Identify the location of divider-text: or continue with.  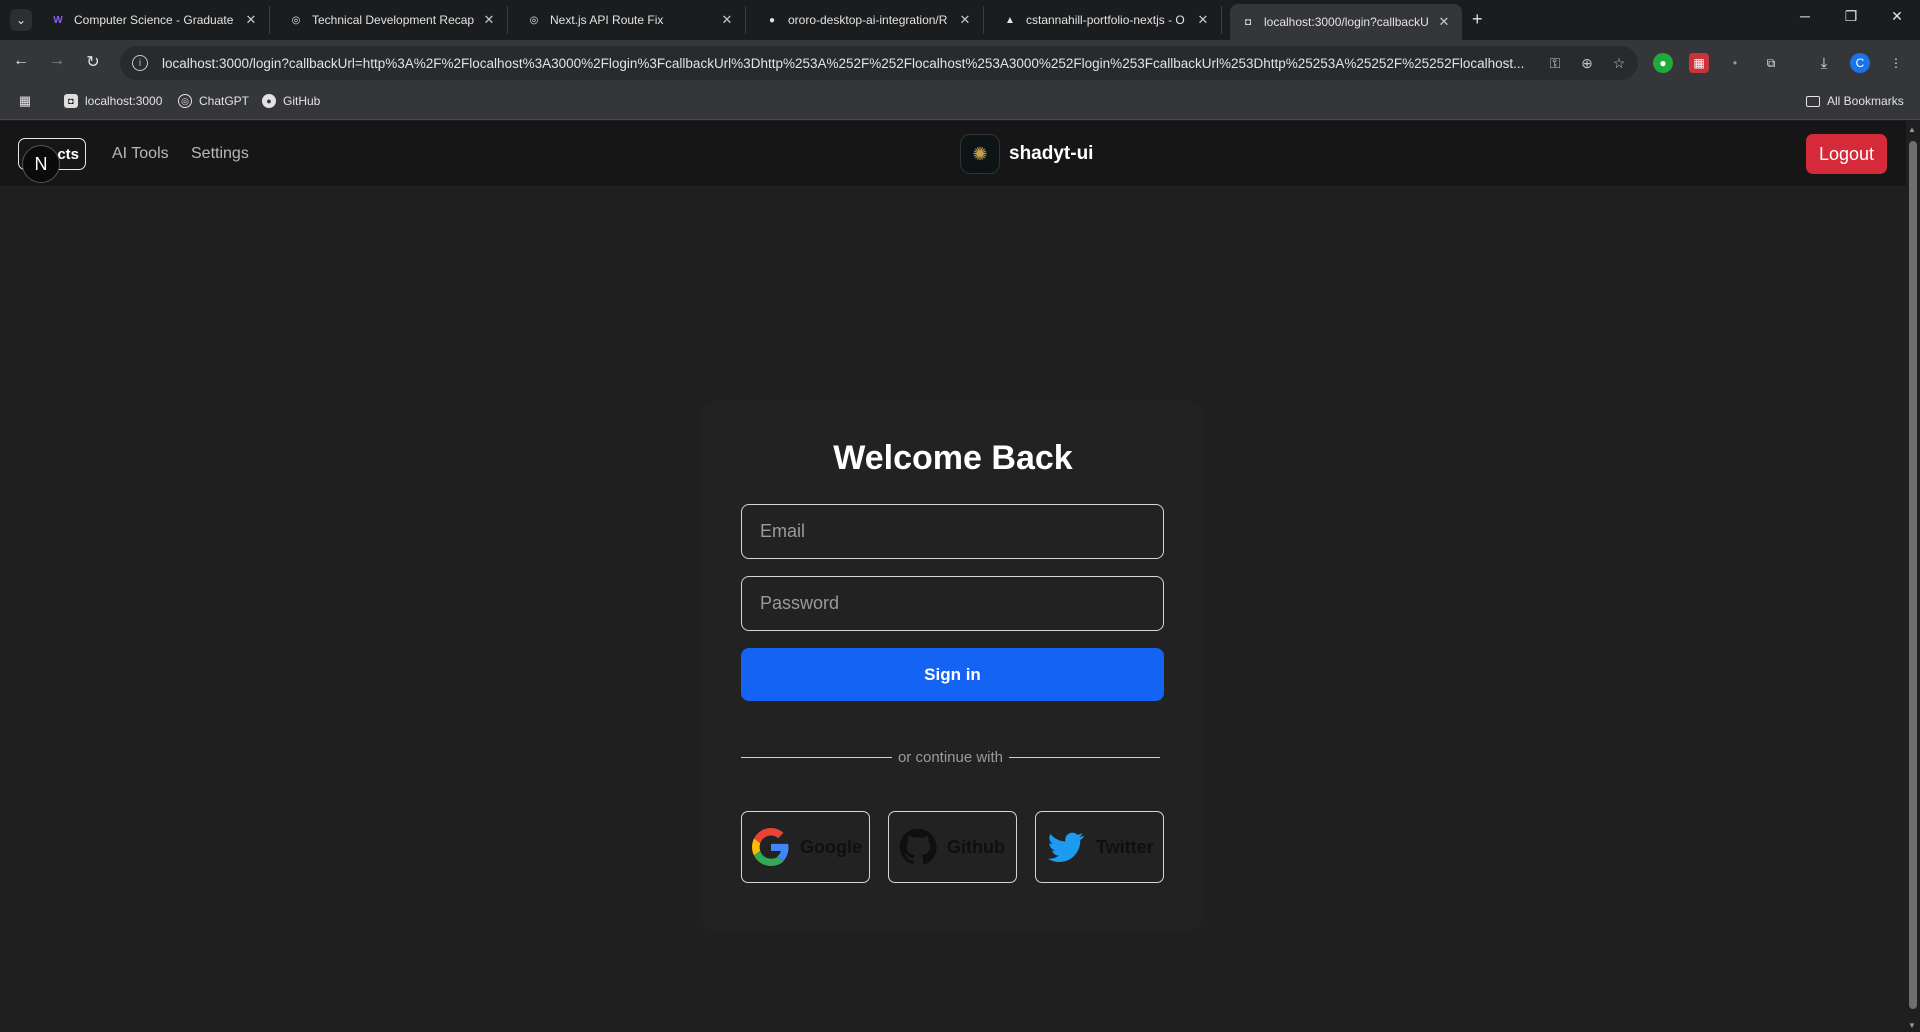
(950, 757).